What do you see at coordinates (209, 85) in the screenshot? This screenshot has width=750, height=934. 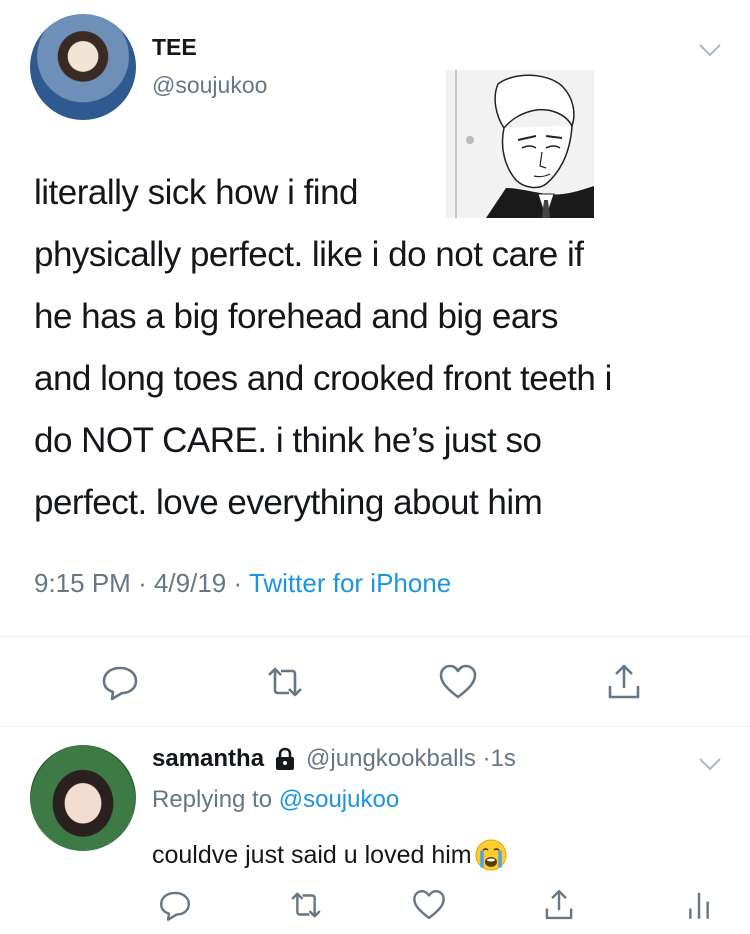 I see `user-handle: @soujukoo` at bounding box center [209, 85].